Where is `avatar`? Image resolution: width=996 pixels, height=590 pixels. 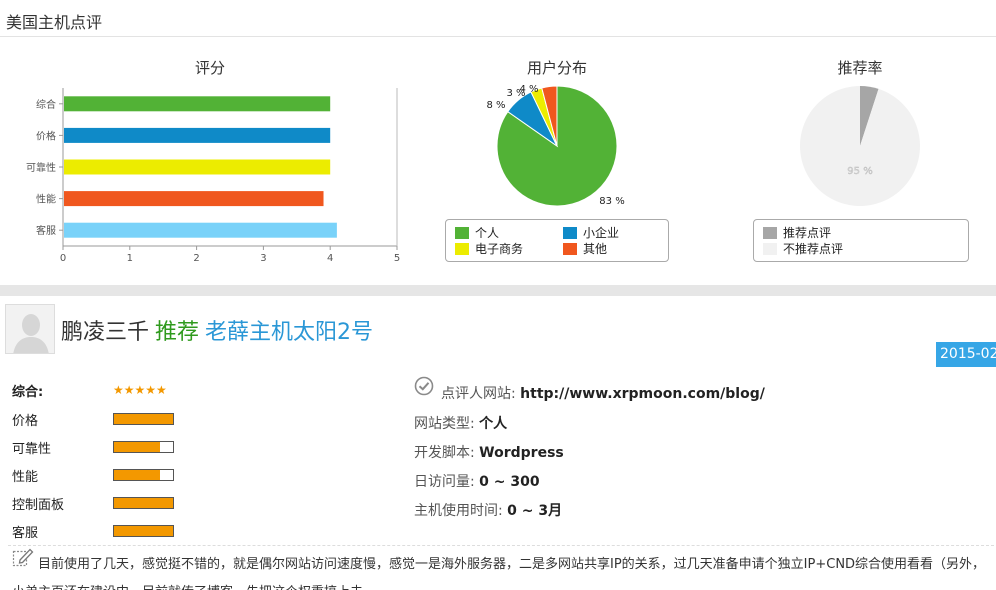
avatar is located at coordinates (30, 329).